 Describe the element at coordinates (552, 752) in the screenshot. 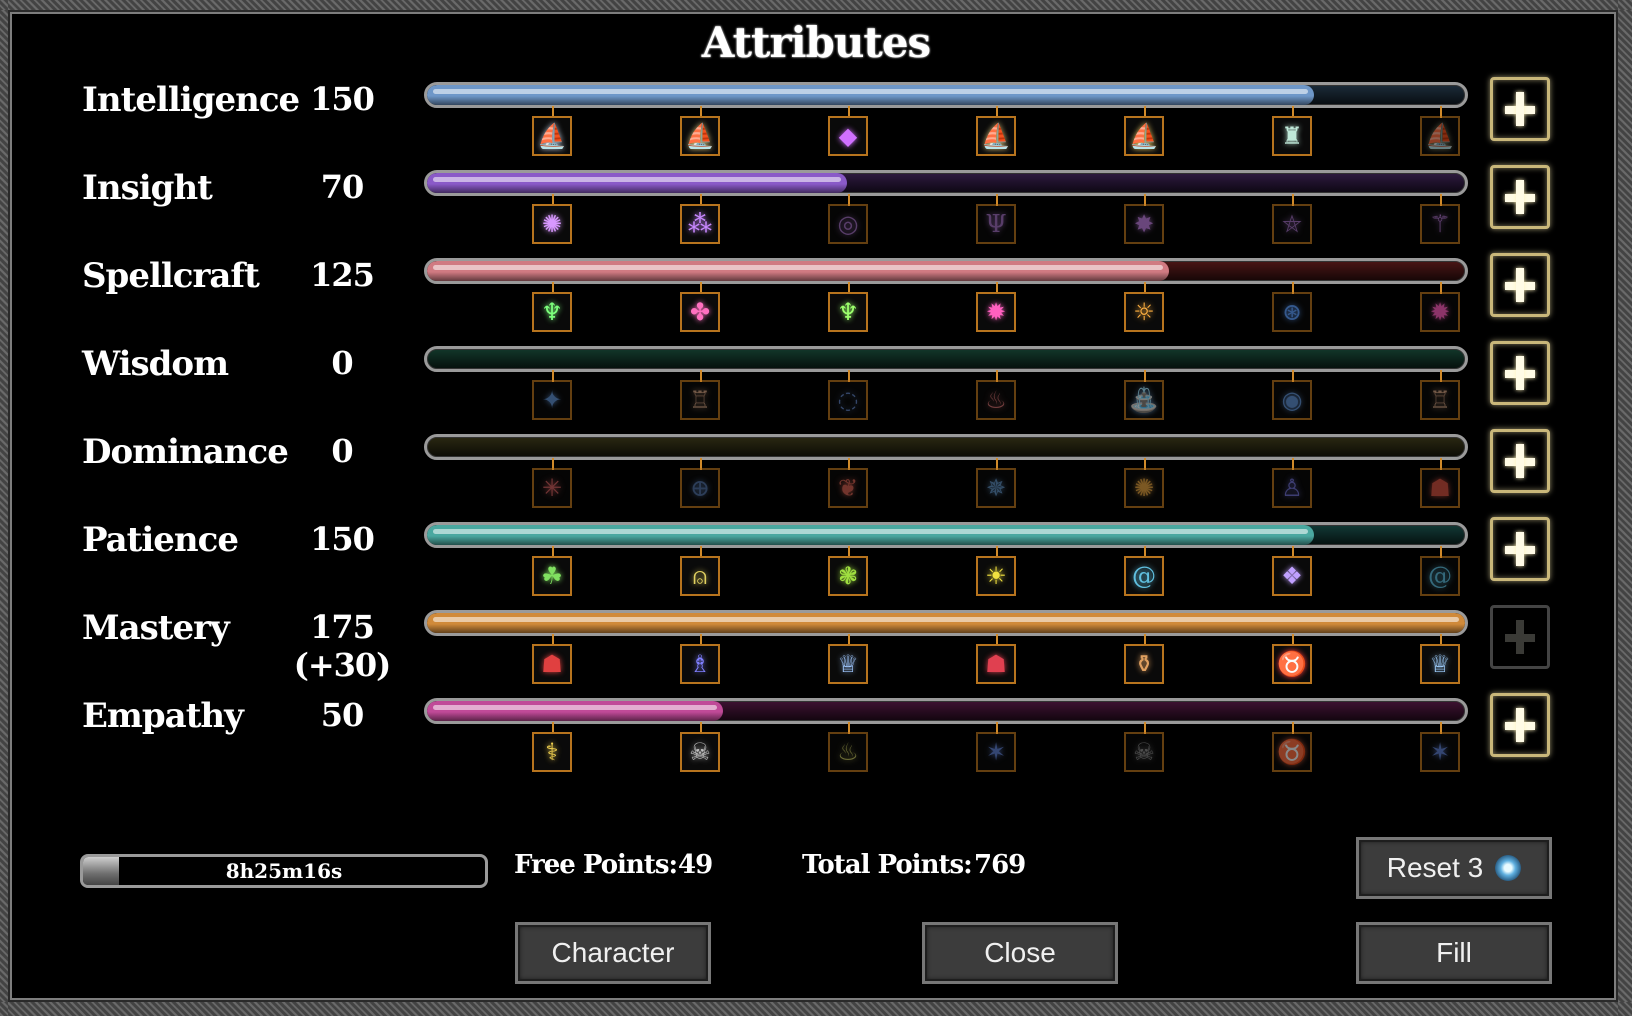

I see `bone-icon: ⚕` at that location.